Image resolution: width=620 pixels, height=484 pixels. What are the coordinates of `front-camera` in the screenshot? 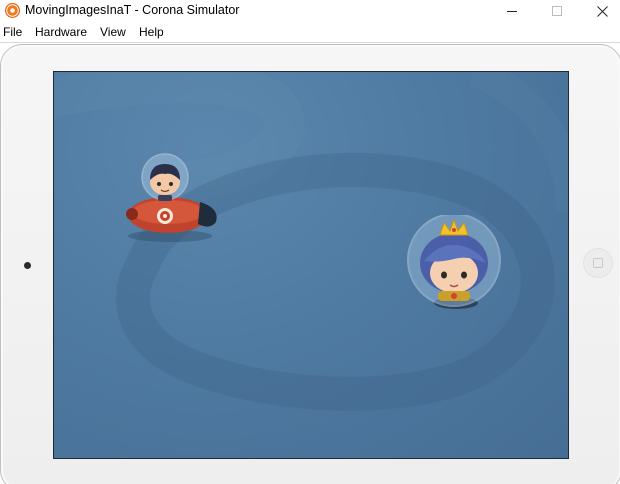 It's located at (27, 265).